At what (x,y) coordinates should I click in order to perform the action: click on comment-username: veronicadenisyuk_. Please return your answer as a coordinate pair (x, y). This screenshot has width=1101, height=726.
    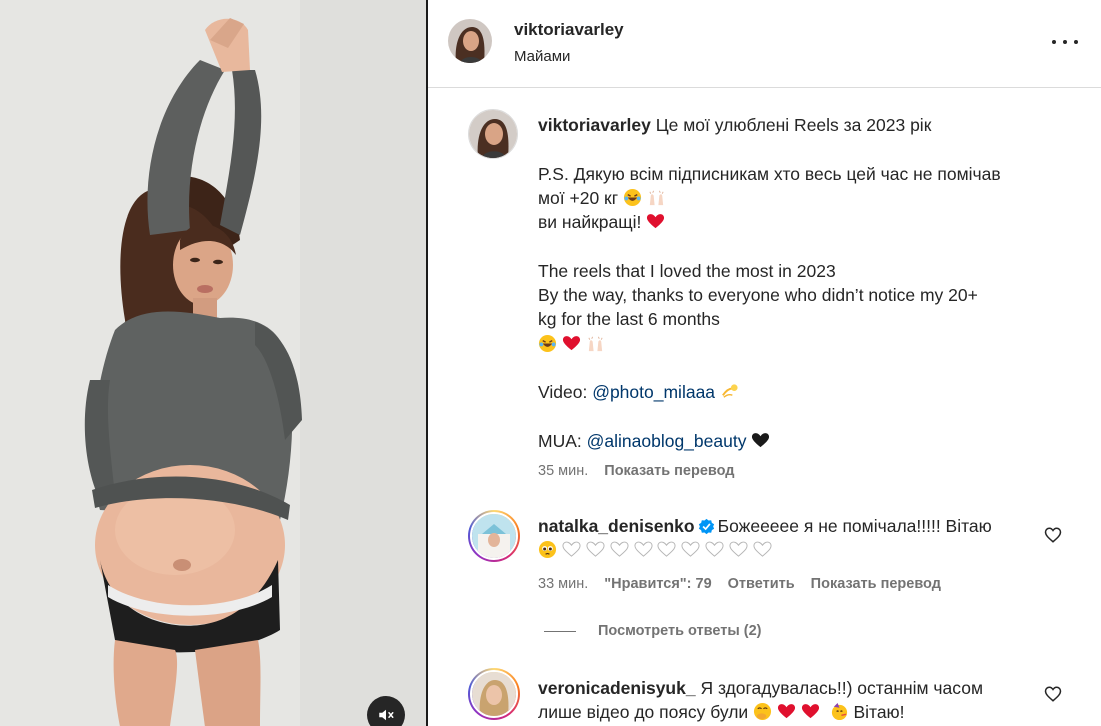
    Looking at the image, I should click on (617, 688).